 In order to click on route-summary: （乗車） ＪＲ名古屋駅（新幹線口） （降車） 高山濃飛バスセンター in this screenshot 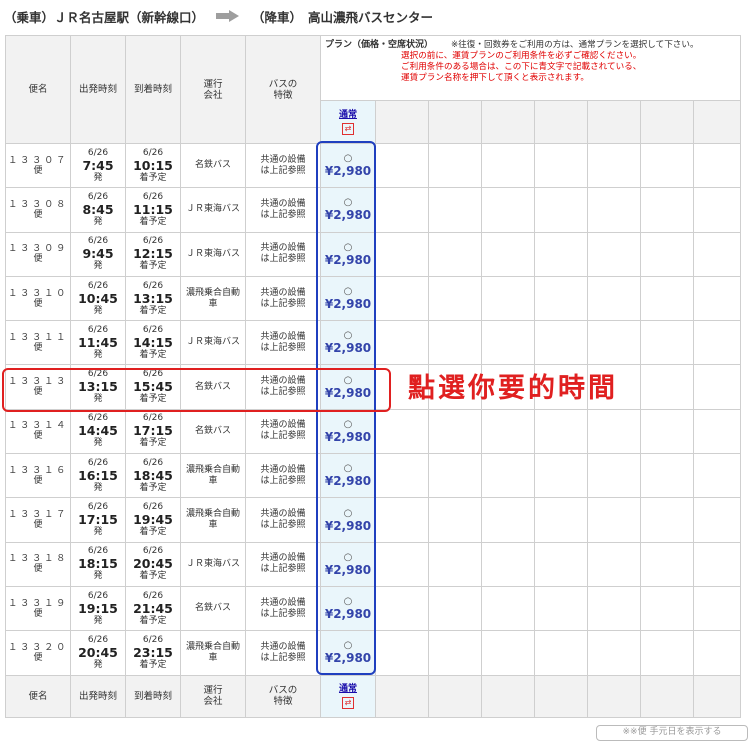, I will do `click(375, 16)`.